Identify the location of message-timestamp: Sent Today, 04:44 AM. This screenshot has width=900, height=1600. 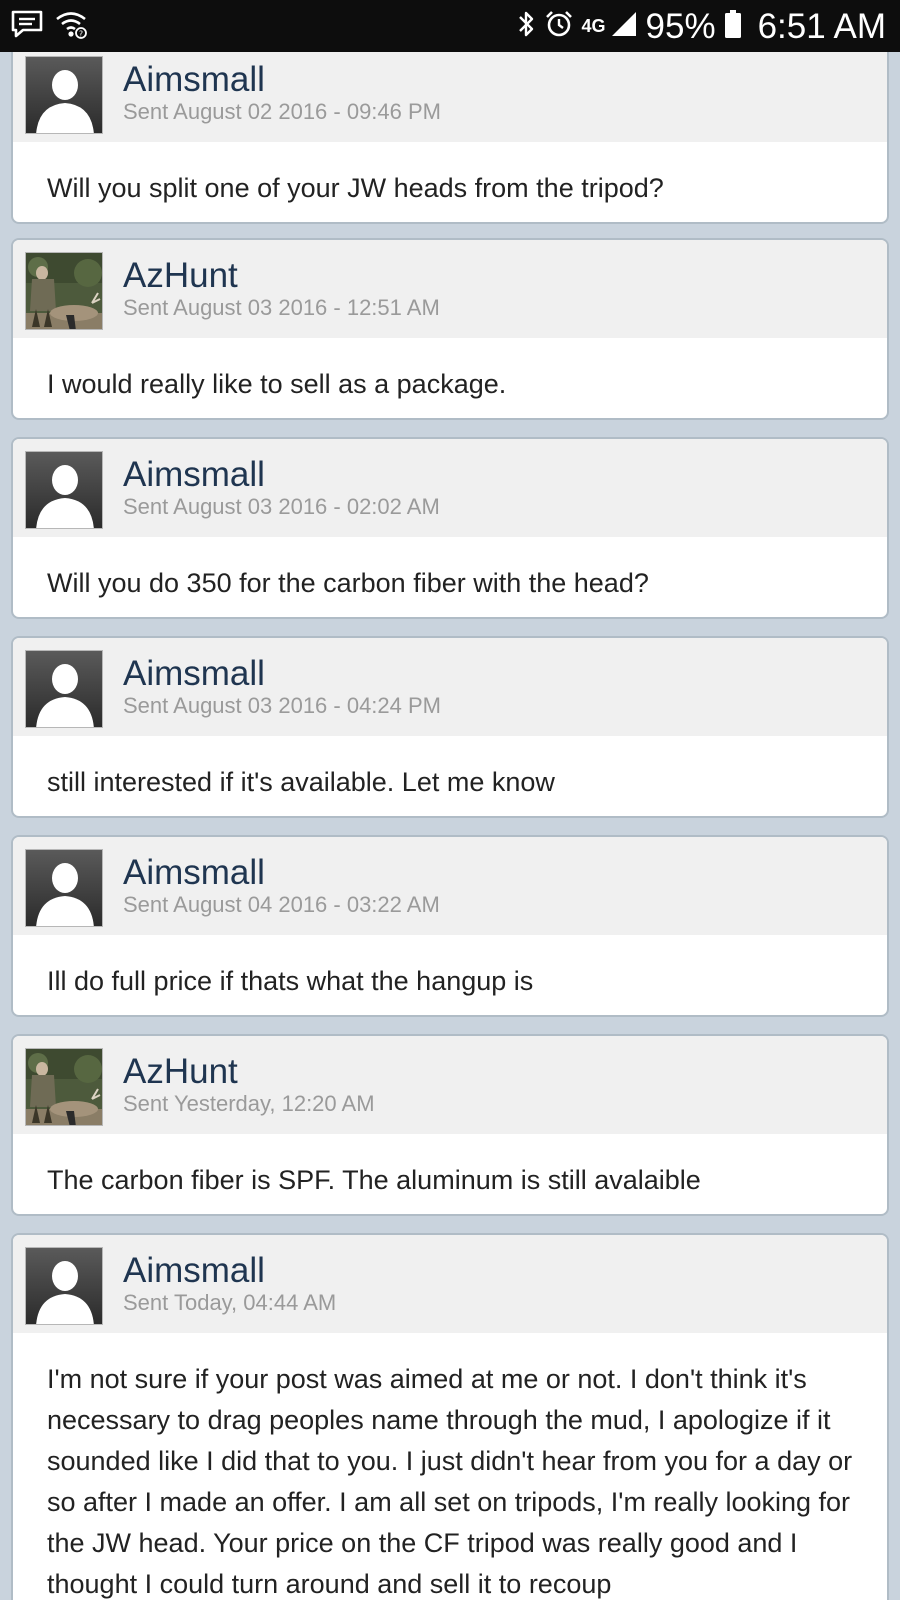
(230, 1302).